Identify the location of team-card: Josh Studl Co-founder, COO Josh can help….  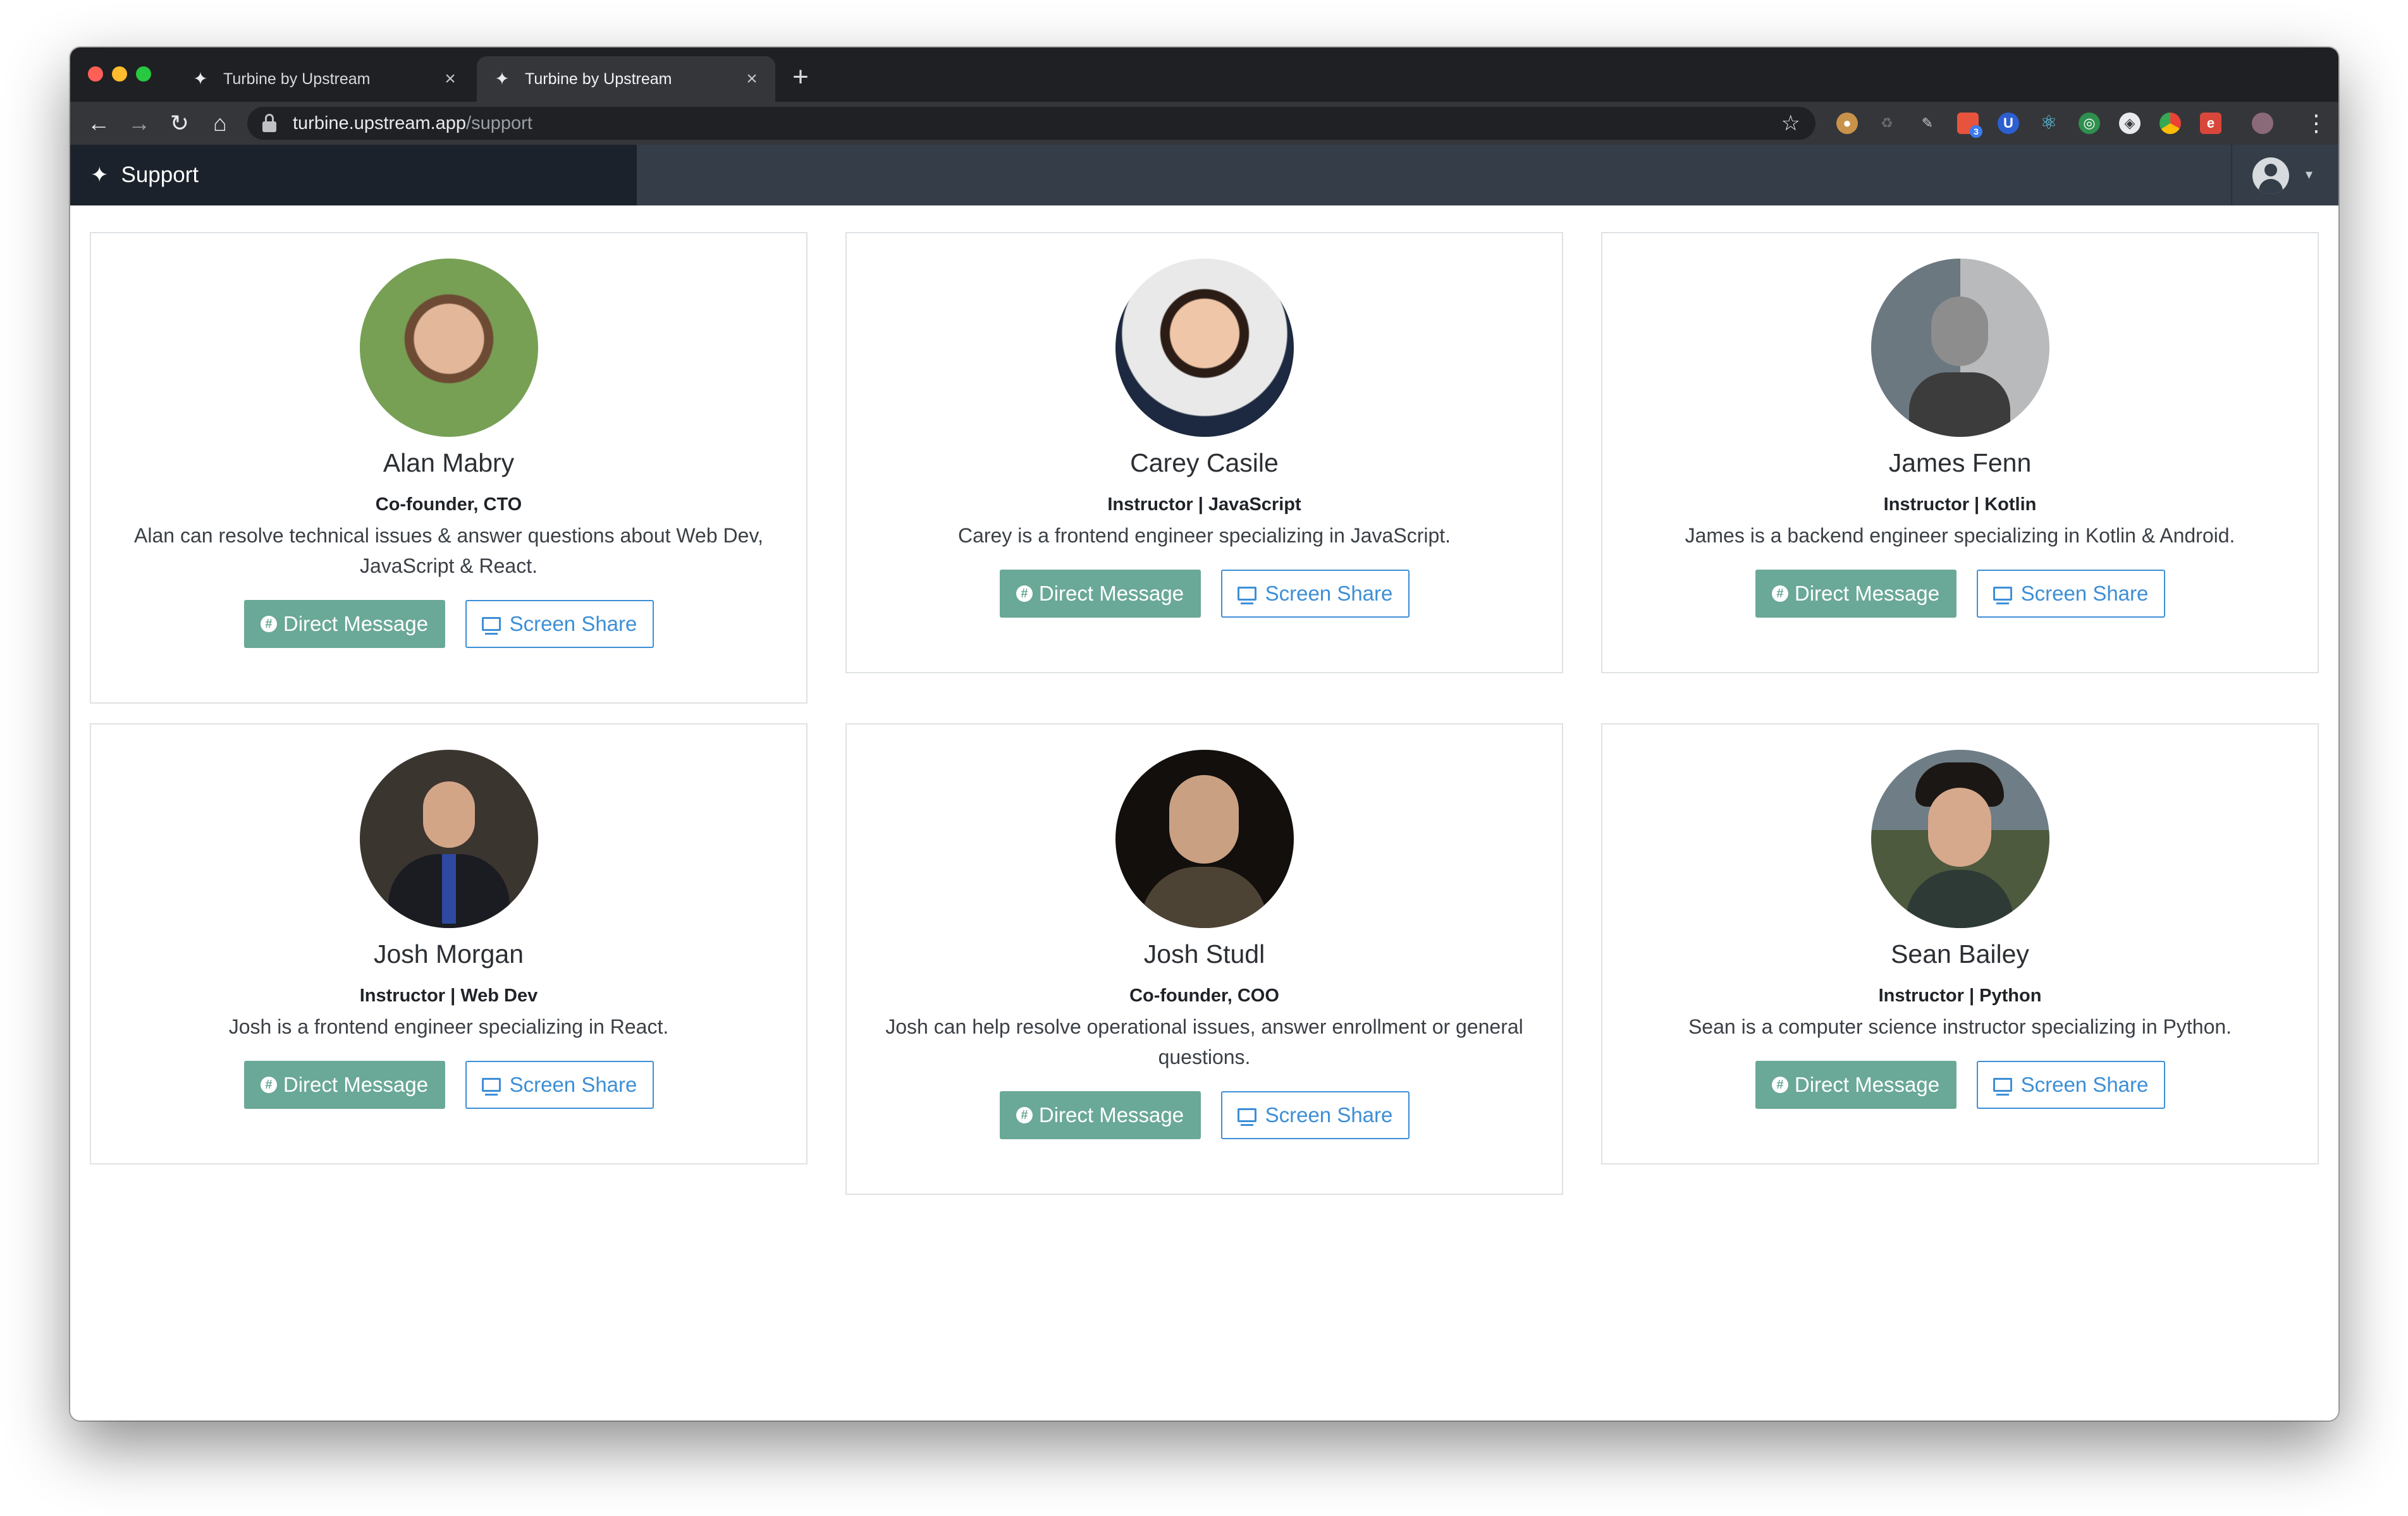
(1204, 959).